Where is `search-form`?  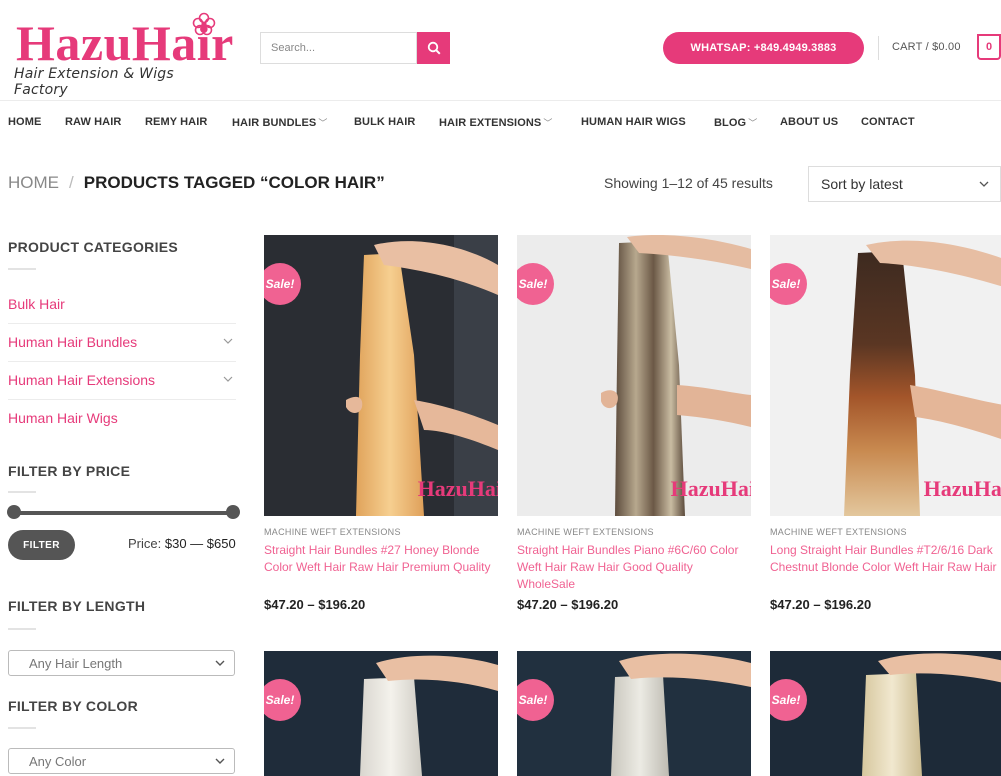
search-form is located at coordinates (355, 48).